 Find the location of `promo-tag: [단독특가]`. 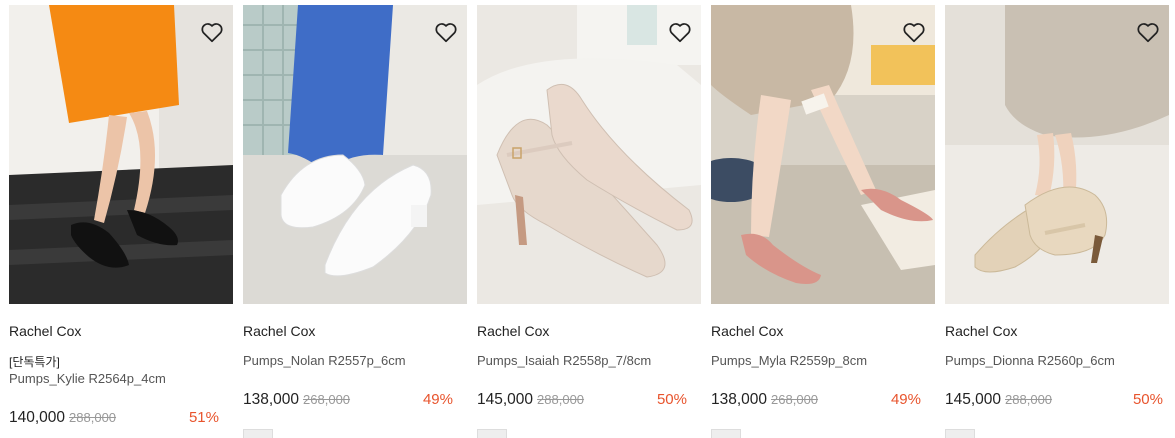

promo-tag: [단독특가] is located at coordinates (34, 362).